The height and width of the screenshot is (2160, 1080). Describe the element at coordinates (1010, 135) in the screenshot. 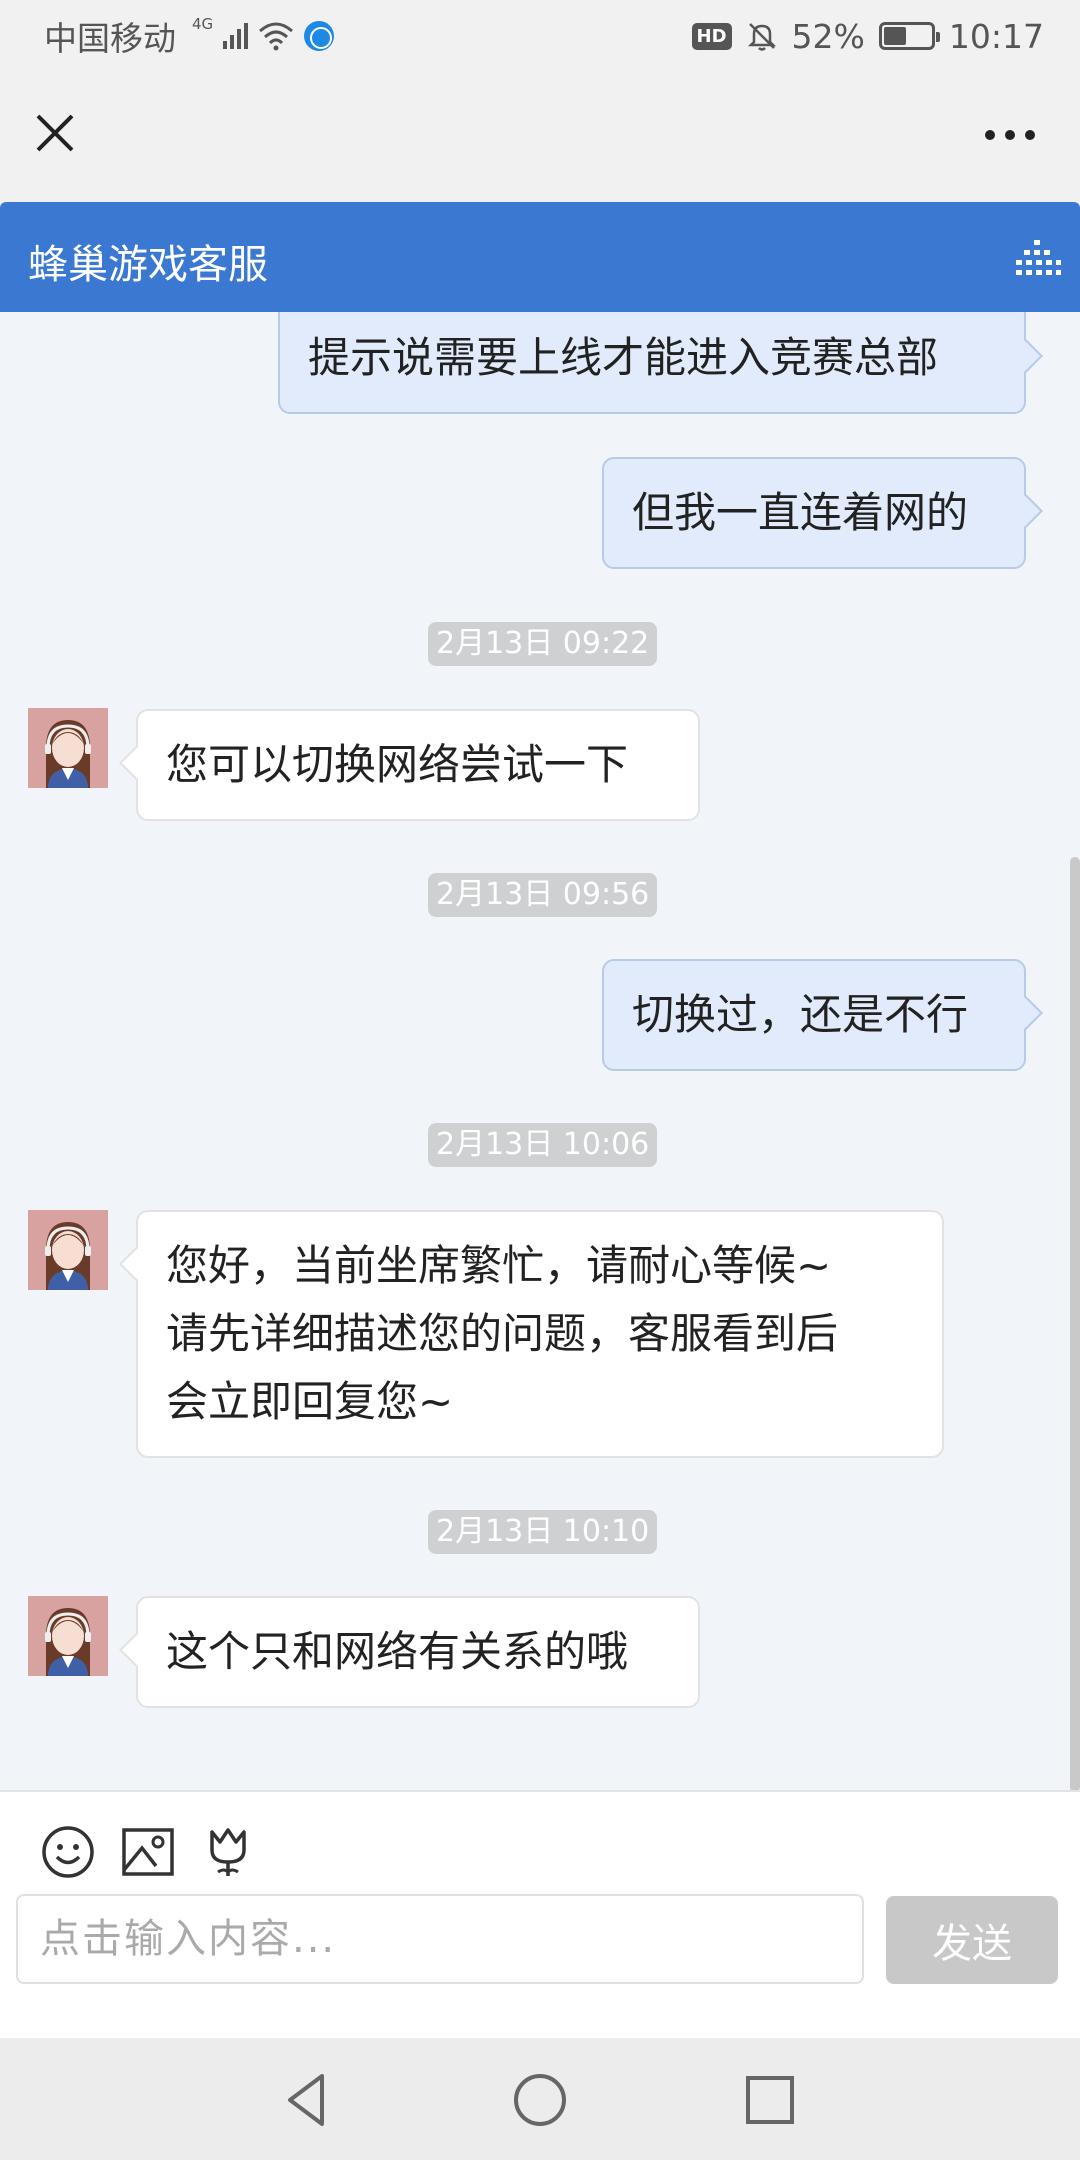

I see `more-icon` at that location.